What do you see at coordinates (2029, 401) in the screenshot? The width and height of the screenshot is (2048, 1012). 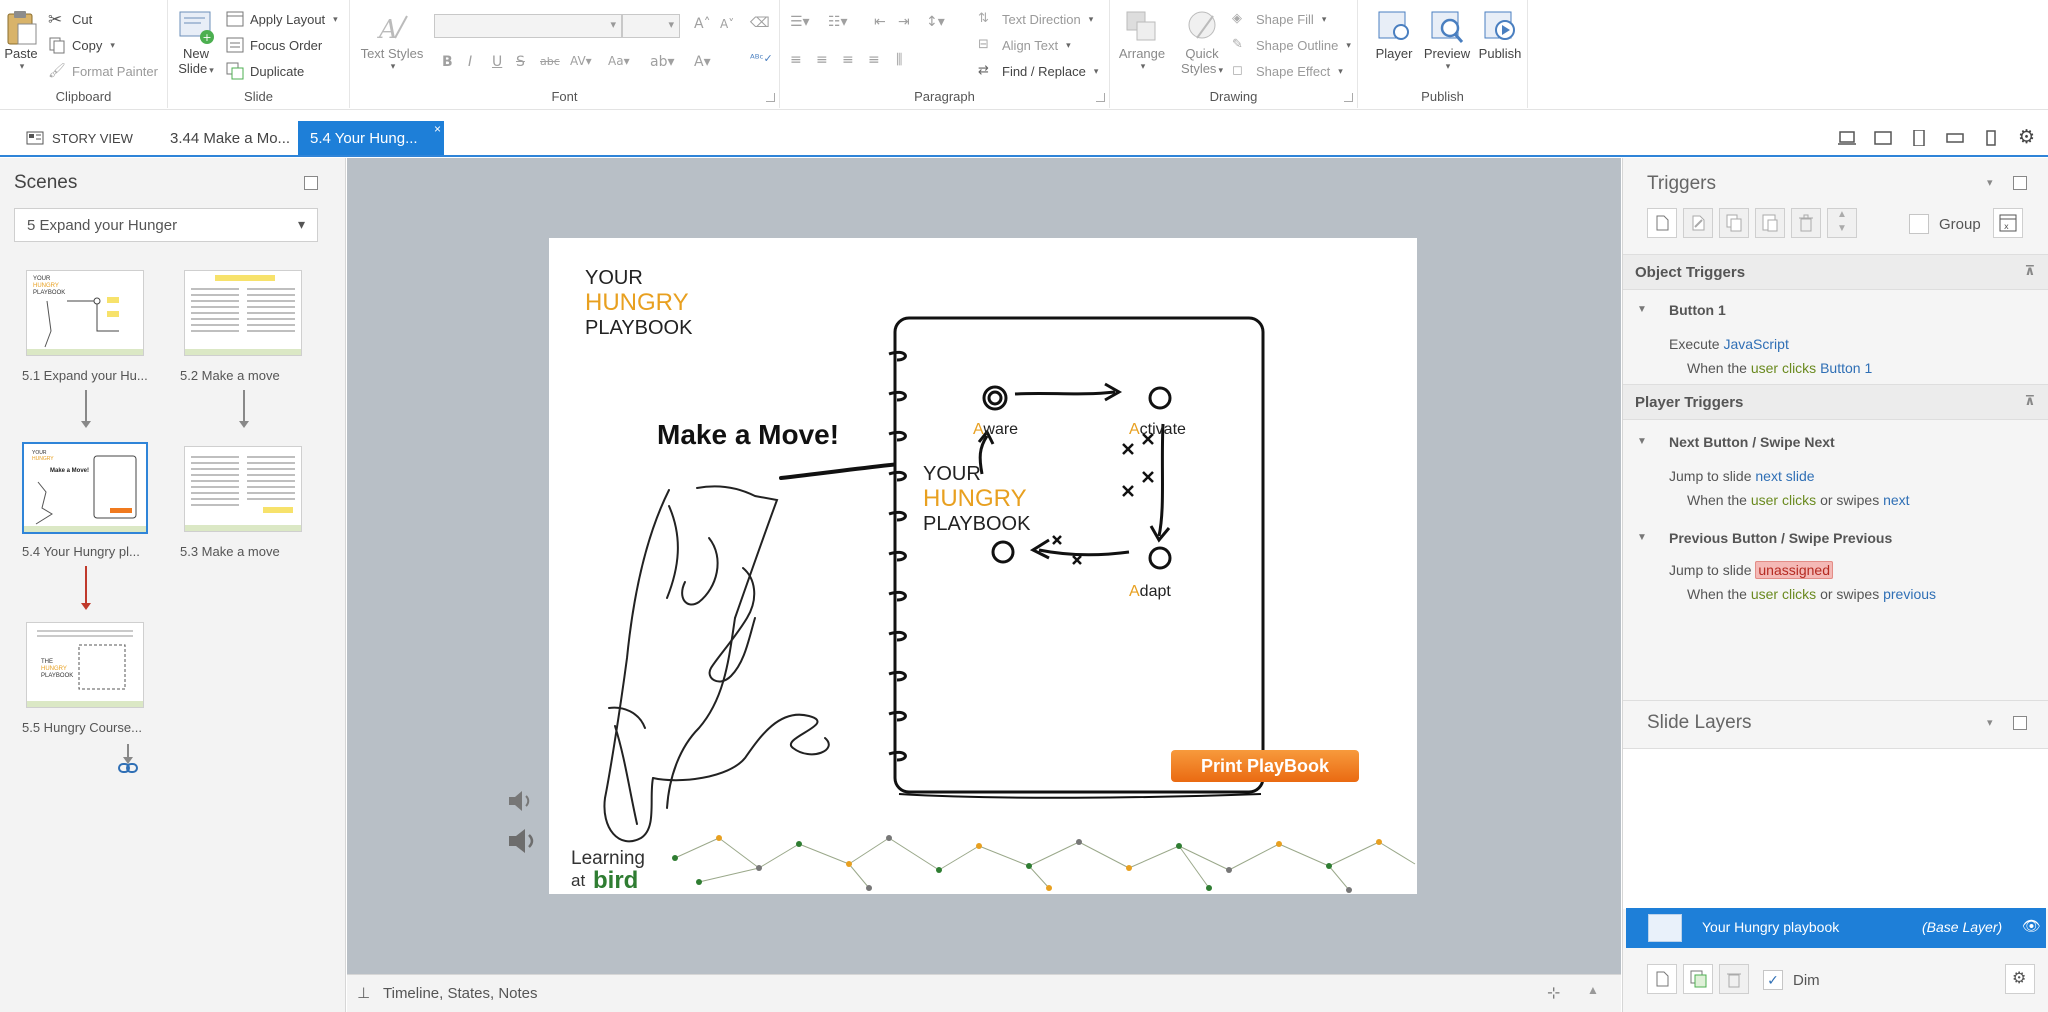 I see `player-triggers-pin-icon: ⊼` at bounding box center [2029, 401].